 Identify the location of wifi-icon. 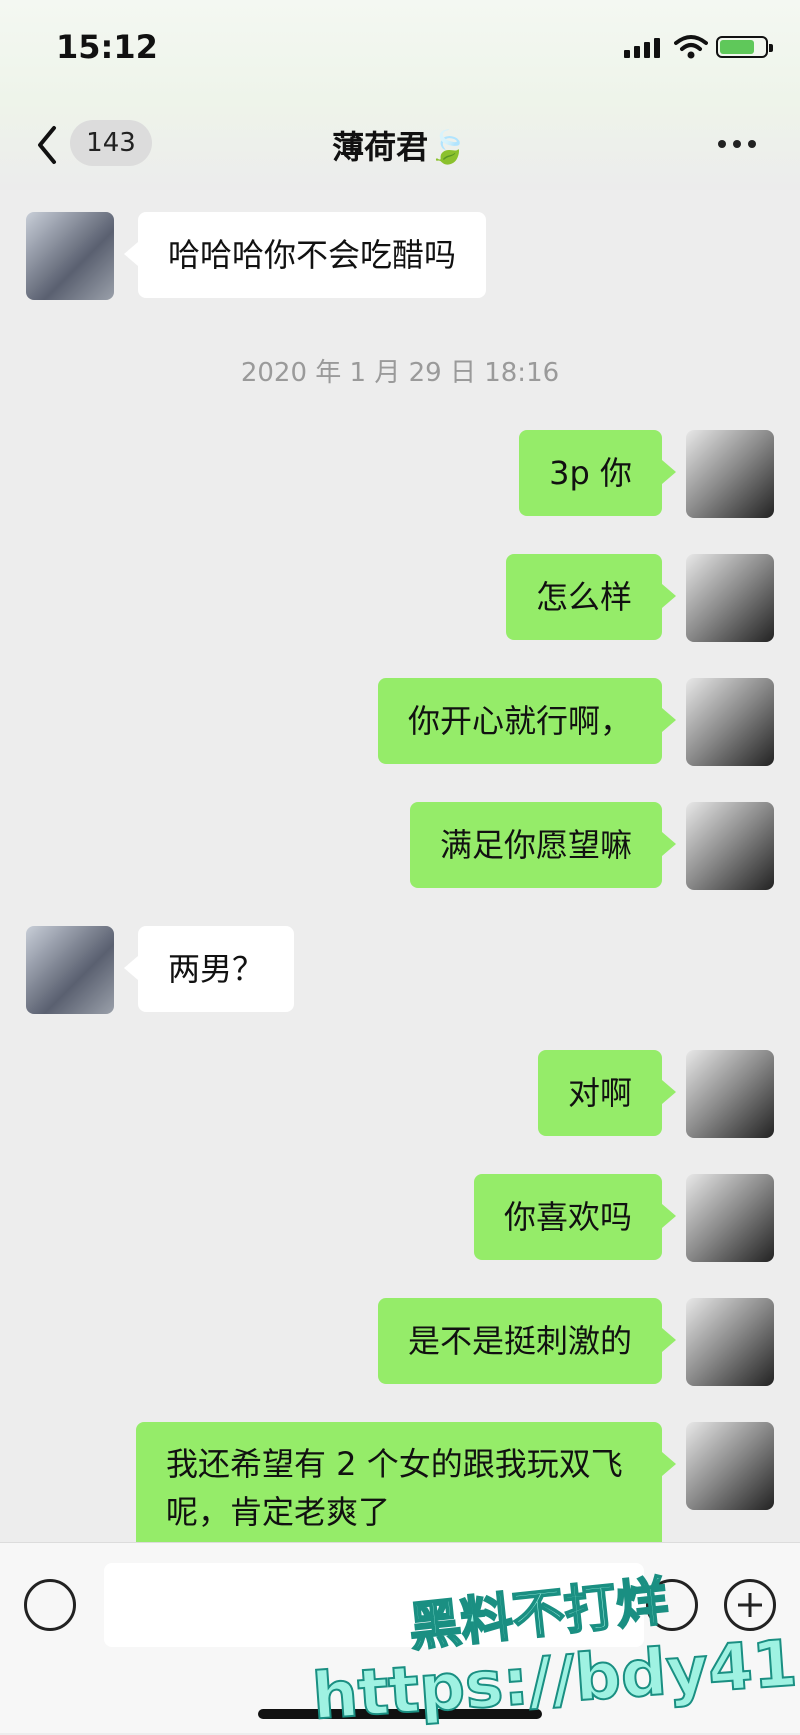
(691, 47).